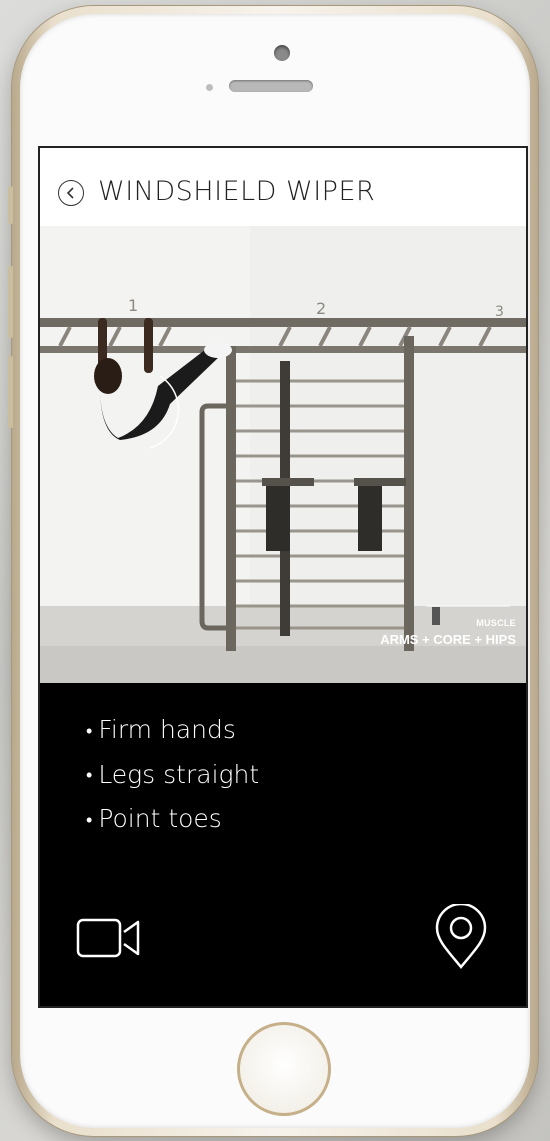 This screenshot has width=550, height=1141. What do you see at coordinates (133, 305) in the screenshot?
I see `bar-number-1: 1` at bounding box center [133, 305].